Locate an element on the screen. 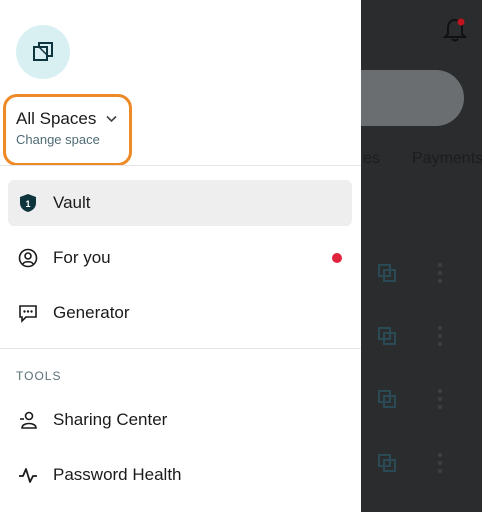 This screenshot has width=482, height=512. nav-item-label: Sharing Center is located at coordinates (110, 419).